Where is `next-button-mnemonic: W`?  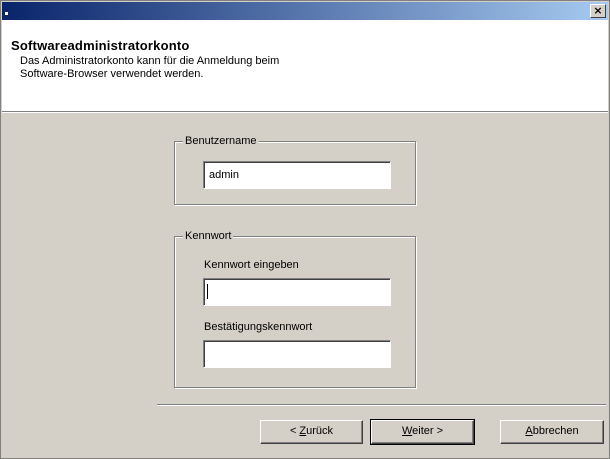 next-button-mnemonic: W is located at coordinates (407, 431).